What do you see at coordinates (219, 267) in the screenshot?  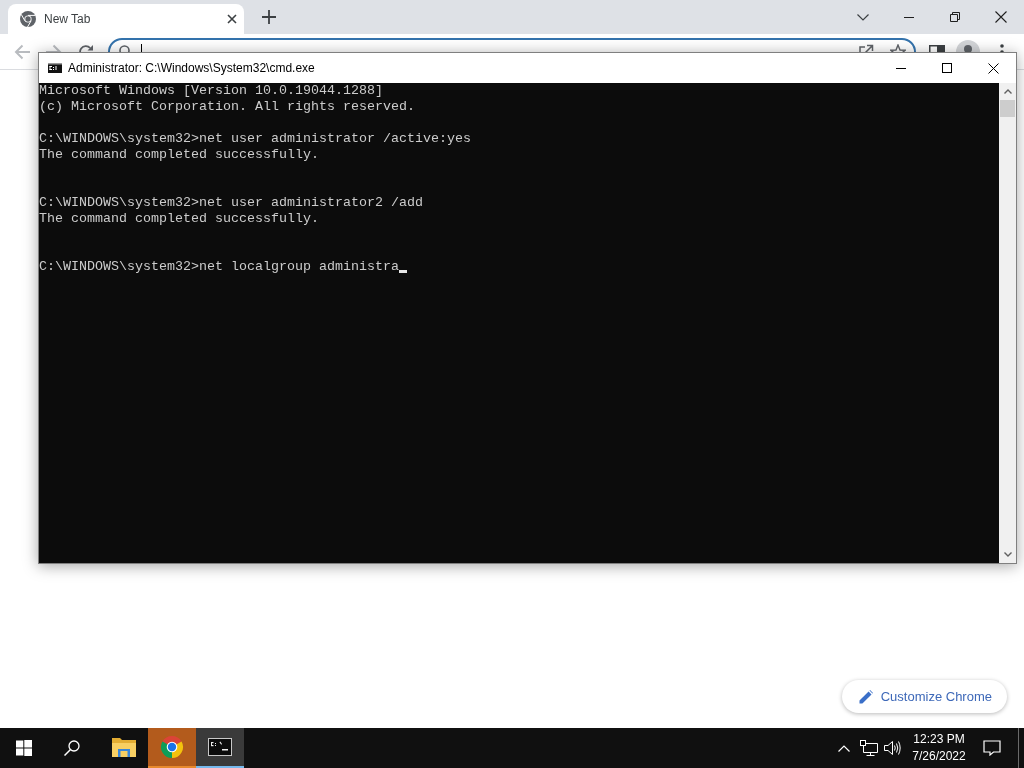 I see `console-line: C:\WINDOWS\system32>net localgroup administra` at bounding box center [219, 267].